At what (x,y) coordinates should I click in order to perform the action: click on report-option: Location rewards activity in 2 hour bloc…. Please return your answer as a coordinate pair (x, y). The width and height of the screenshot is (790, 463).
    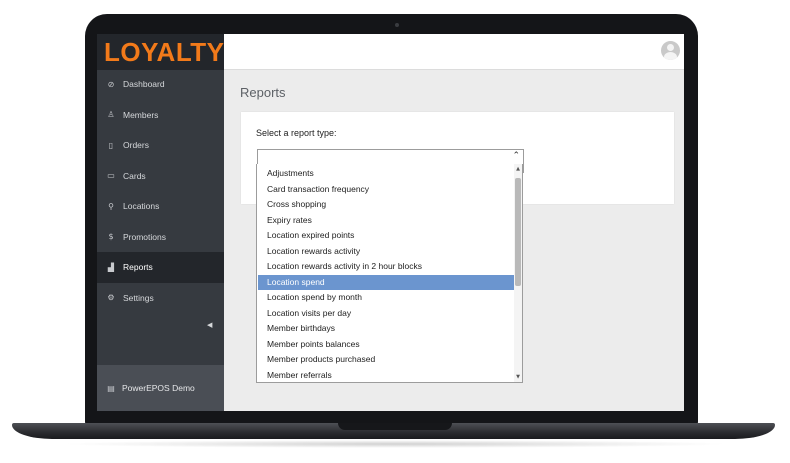
    Looking at the image, I should click on (386, 267).